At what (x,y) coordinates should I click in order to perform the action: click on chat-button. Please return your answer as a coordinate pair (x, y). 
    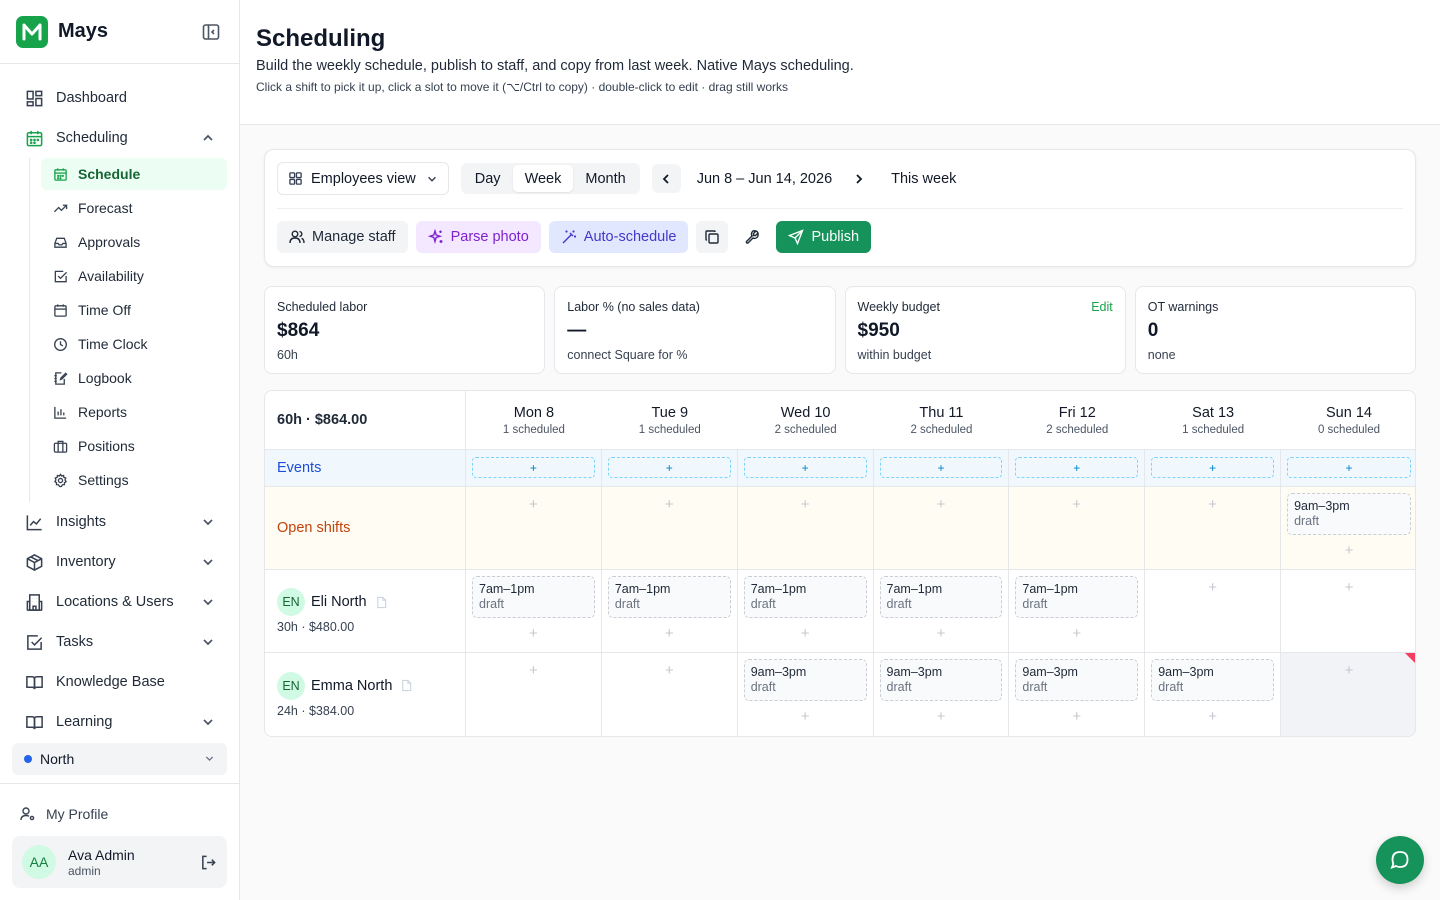
    Looking at the image, I should click on (1400, 860).